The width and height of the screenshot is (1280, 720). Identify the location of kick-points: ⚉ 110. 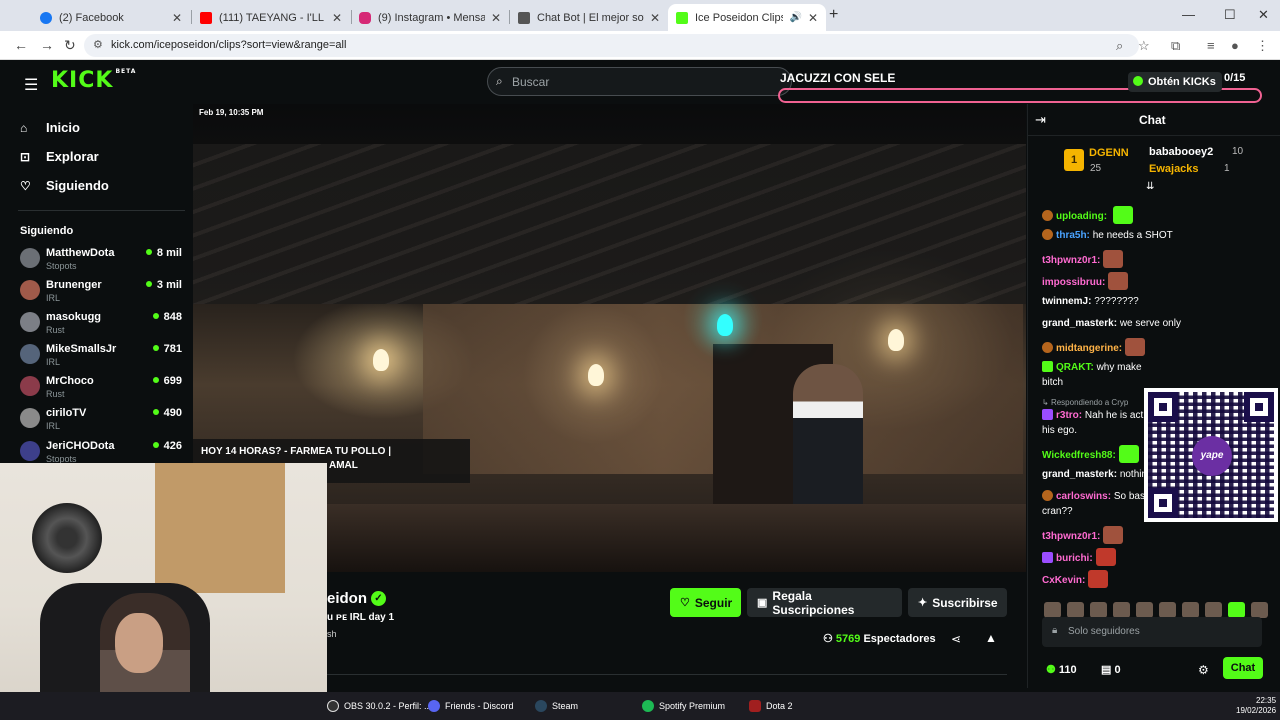
(1061, 669).